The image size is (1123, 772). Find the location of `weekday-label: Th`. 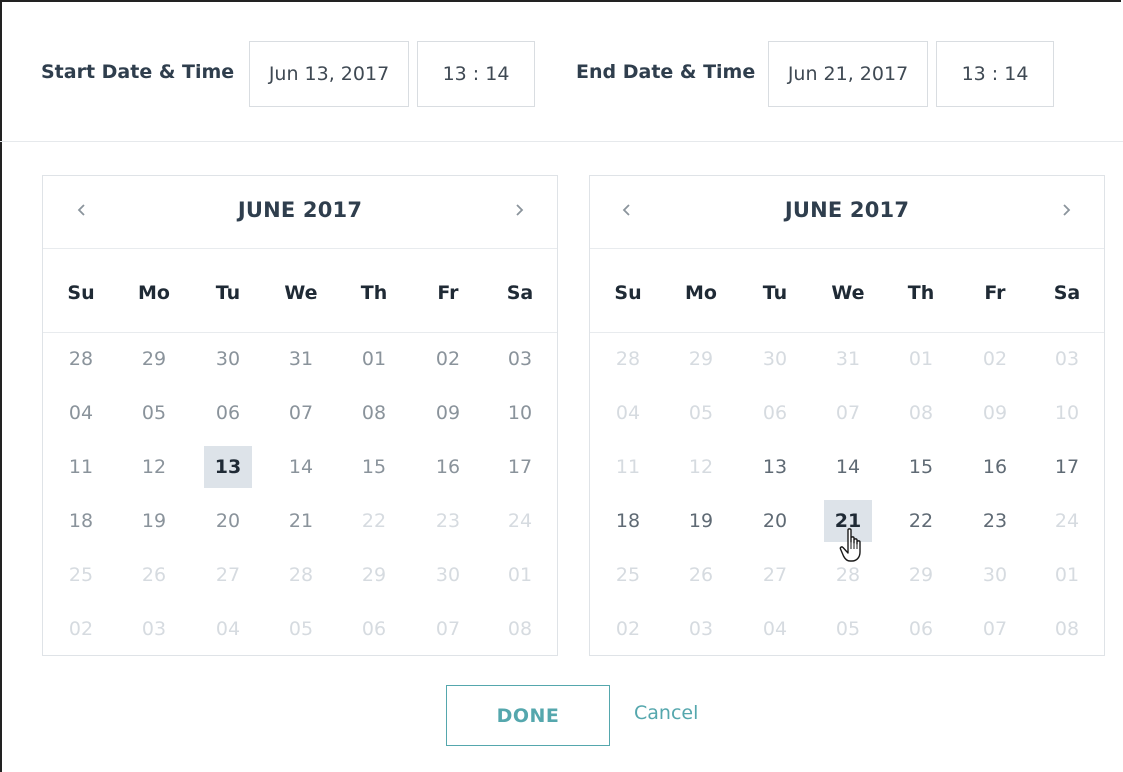

weekday-label: Th is located at coordinates (921, 293).